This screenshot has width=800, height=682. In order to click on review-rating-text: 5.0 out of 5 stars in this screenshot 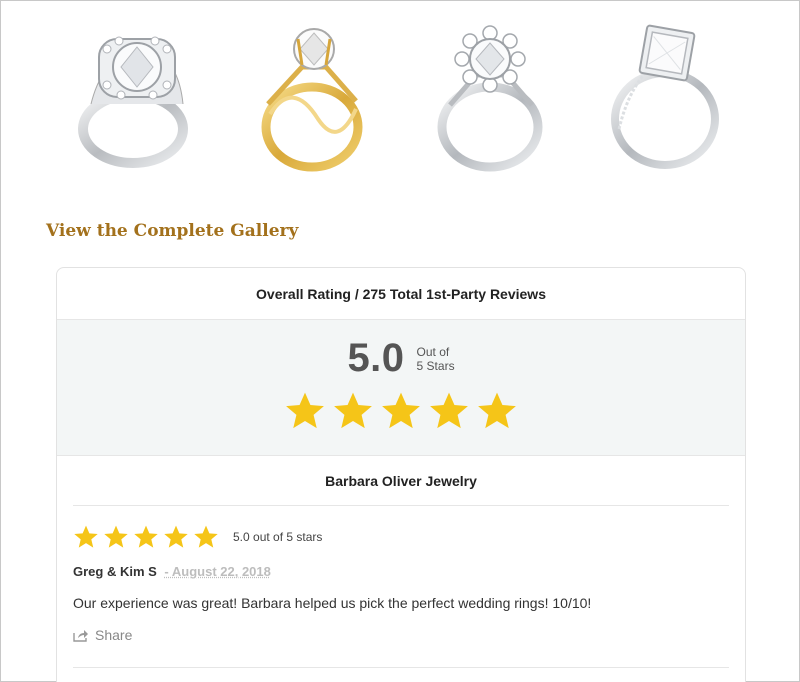, I will do `click(277, 537)`.